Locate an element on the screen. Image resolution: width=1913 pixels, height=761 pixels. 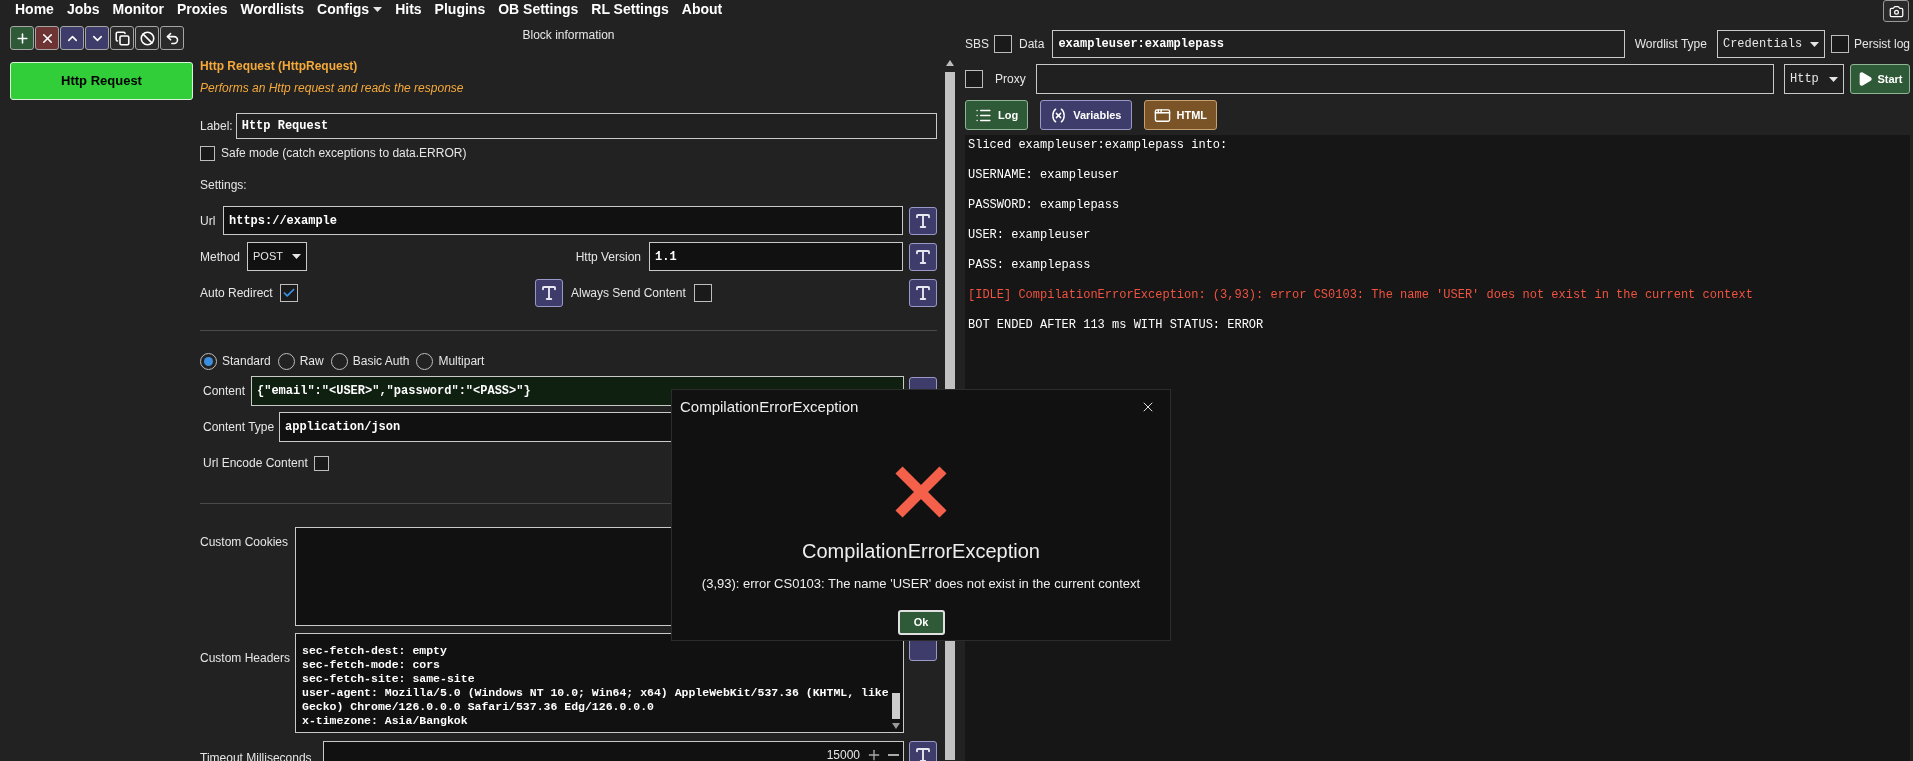
section-heading: Settings: is located at coordinates (223, 185).